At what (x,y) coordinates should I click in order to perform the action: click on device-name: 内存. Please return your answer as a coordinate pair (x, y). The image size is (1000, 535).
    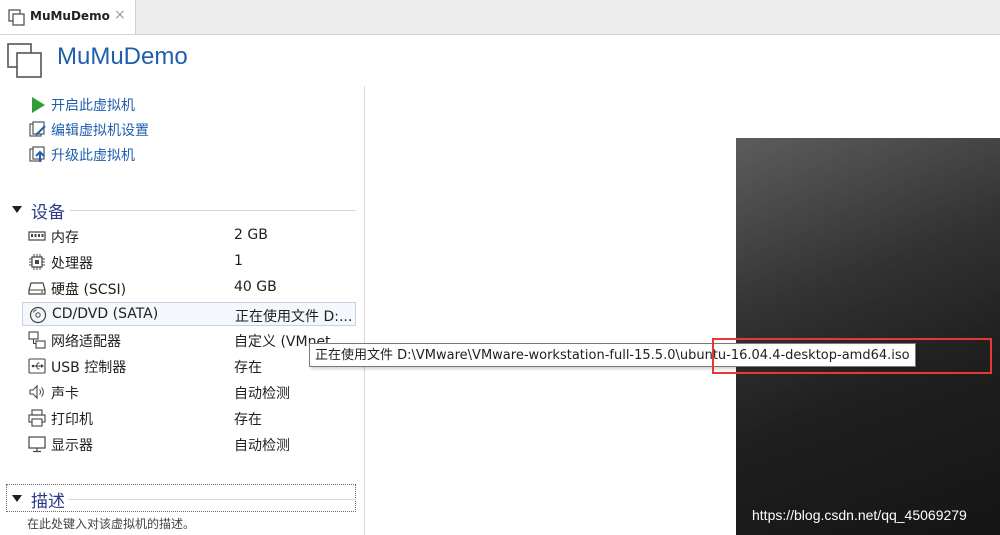
    Looking at the image, I should click on (65, 238).